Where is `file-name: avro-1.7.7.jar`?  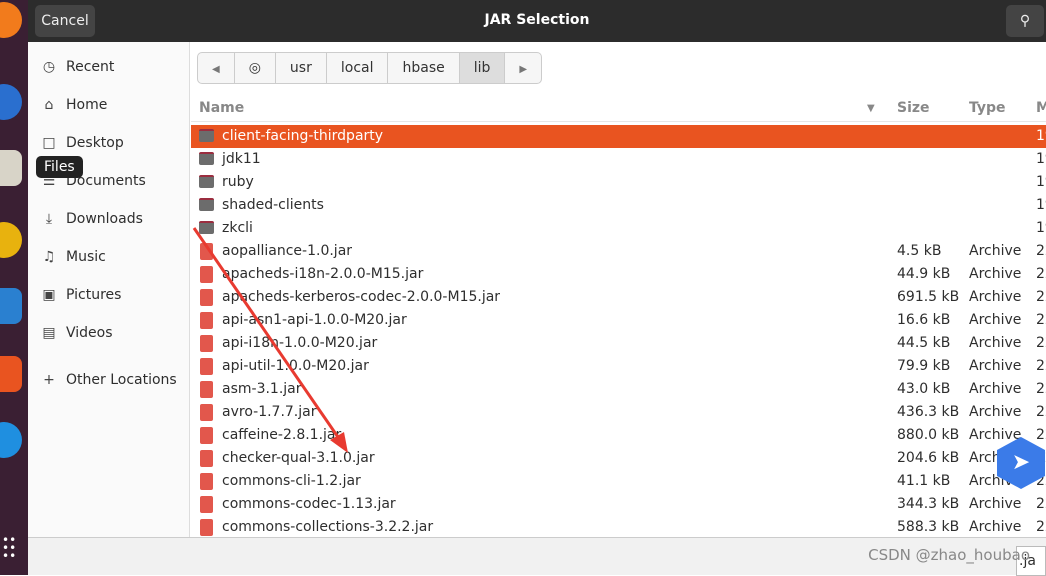
file-name: avro-1.7.7.jar is located at coordinates (269, 412).